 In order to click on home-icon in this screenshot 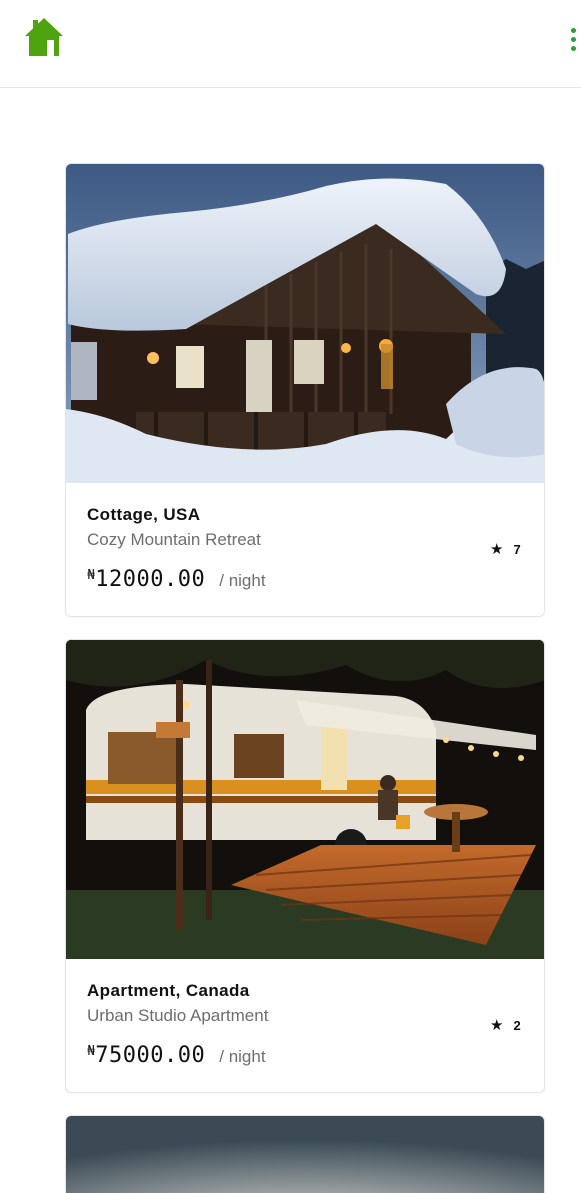, I will do `click(44, 37)`.